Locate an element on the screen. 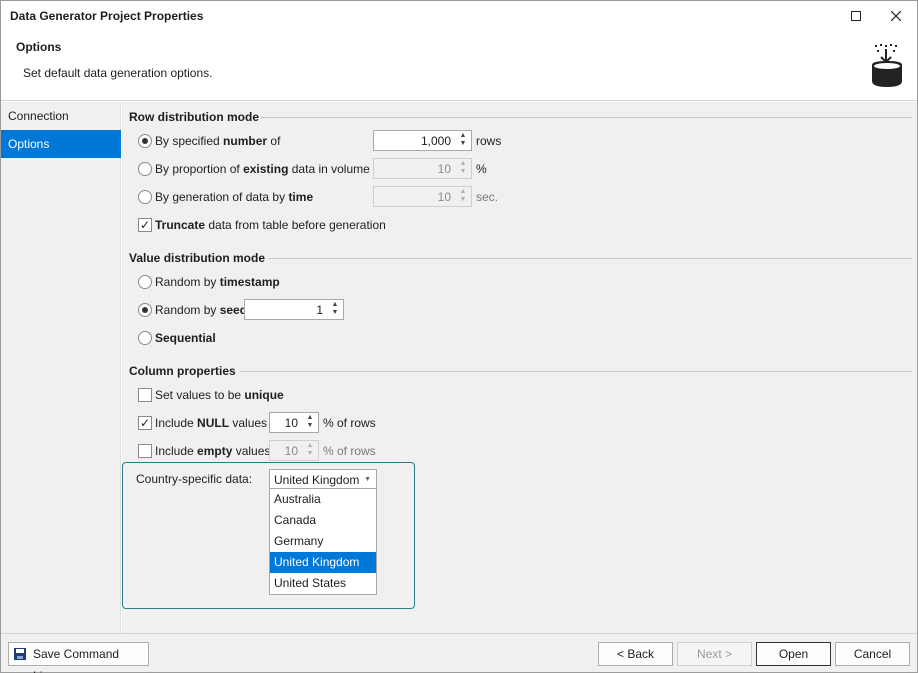 The width and height of the screenshot is (918, 673). null-percent-value: 10 is located at coordinates (291, 423).